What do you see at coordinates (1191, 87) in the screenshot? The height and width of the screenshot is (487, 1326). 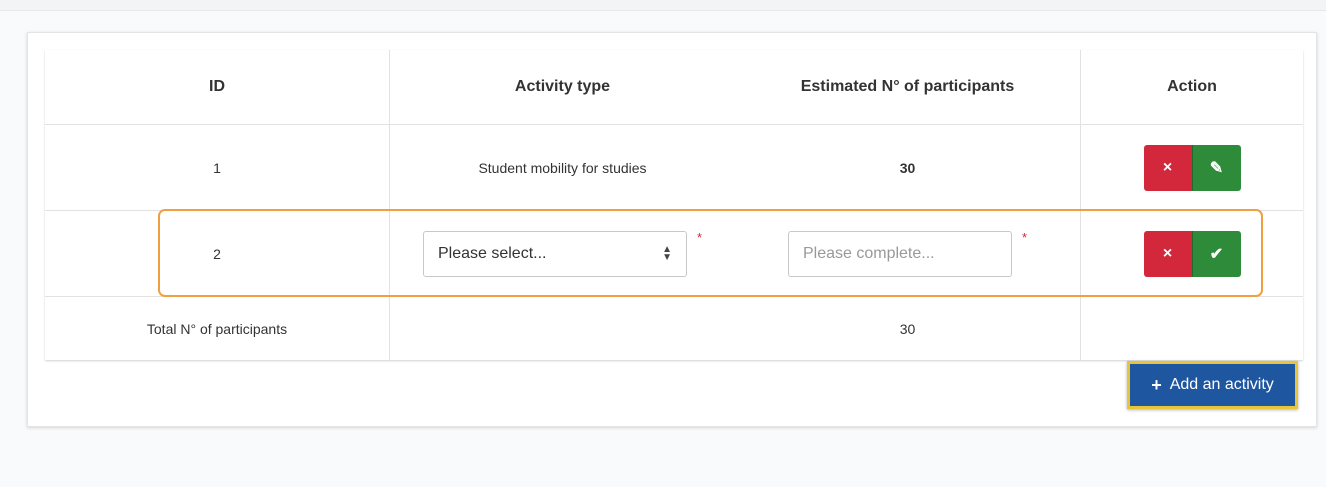 I see `header-action: Action` at bounding box center [1191, 87].